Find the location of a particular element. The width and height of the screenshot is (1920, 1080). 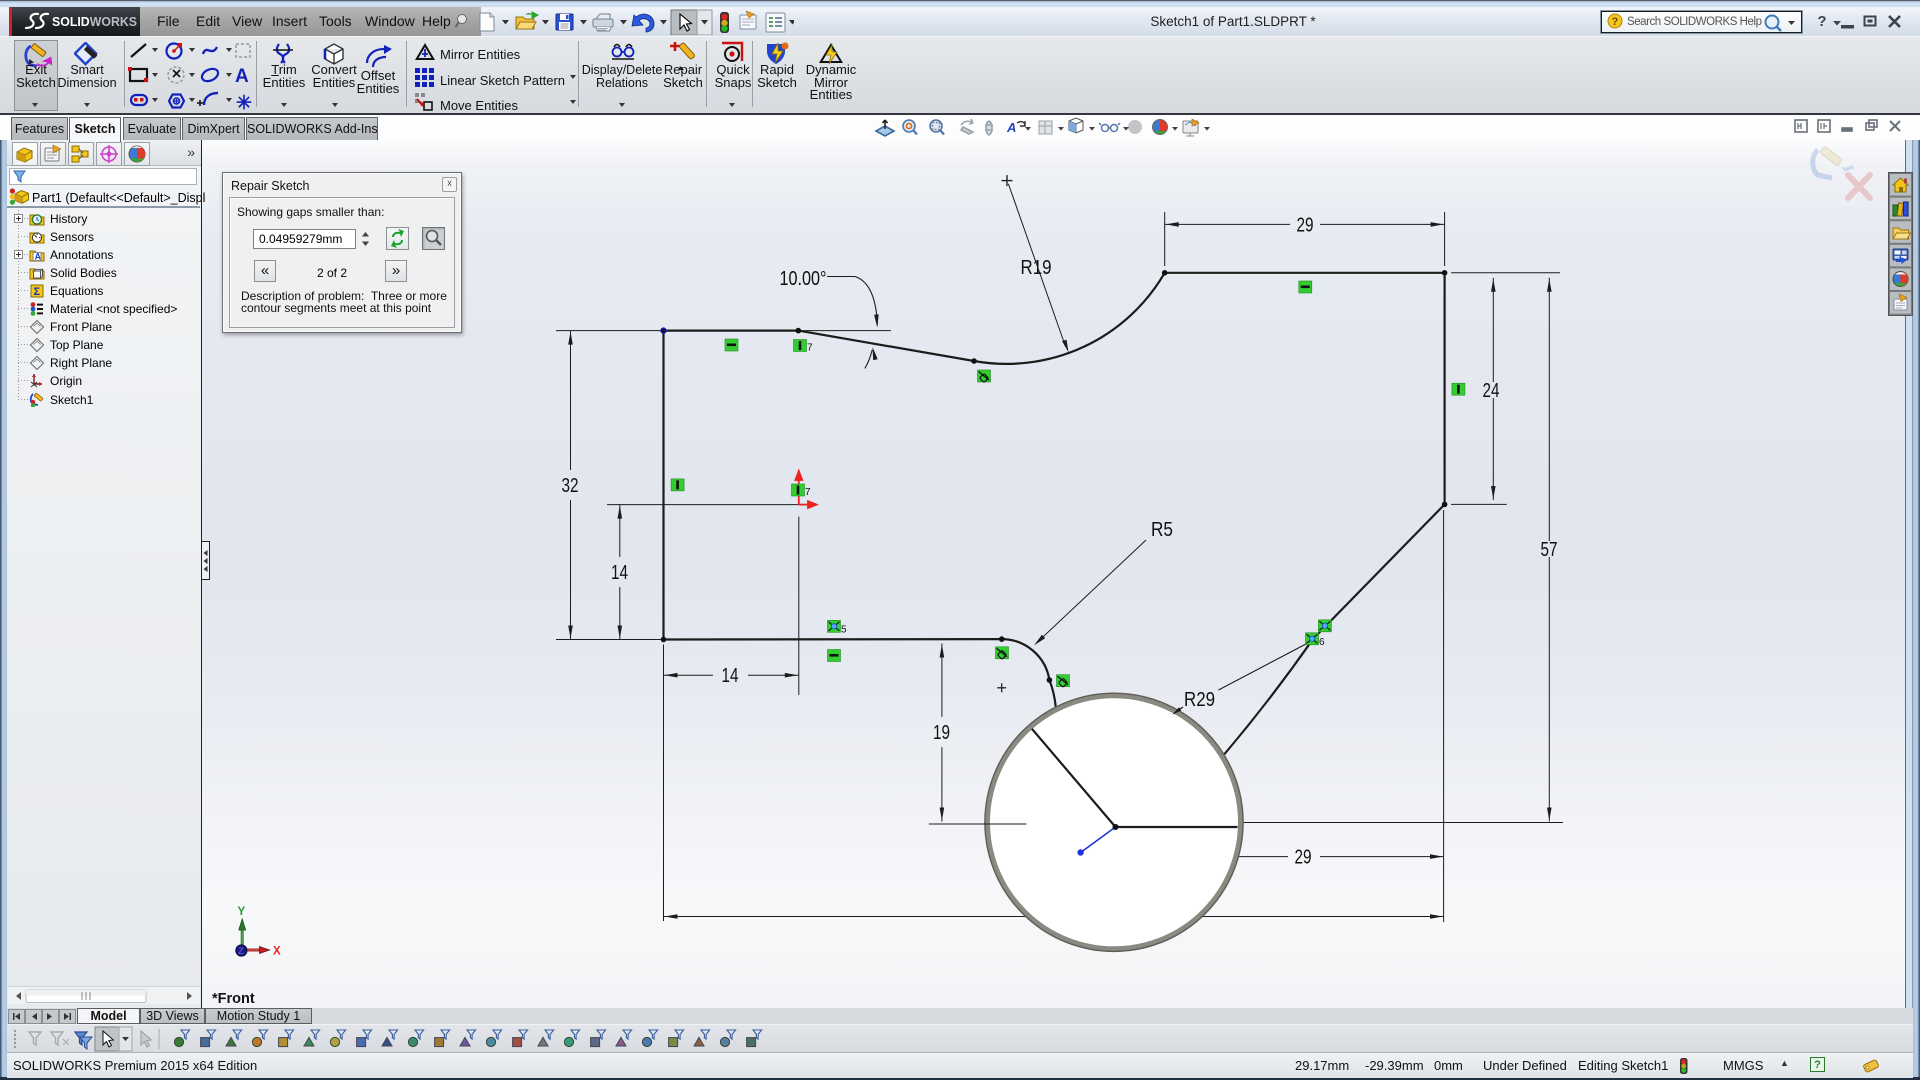

svg-text: R19 is located at coordinates (1036, 268).